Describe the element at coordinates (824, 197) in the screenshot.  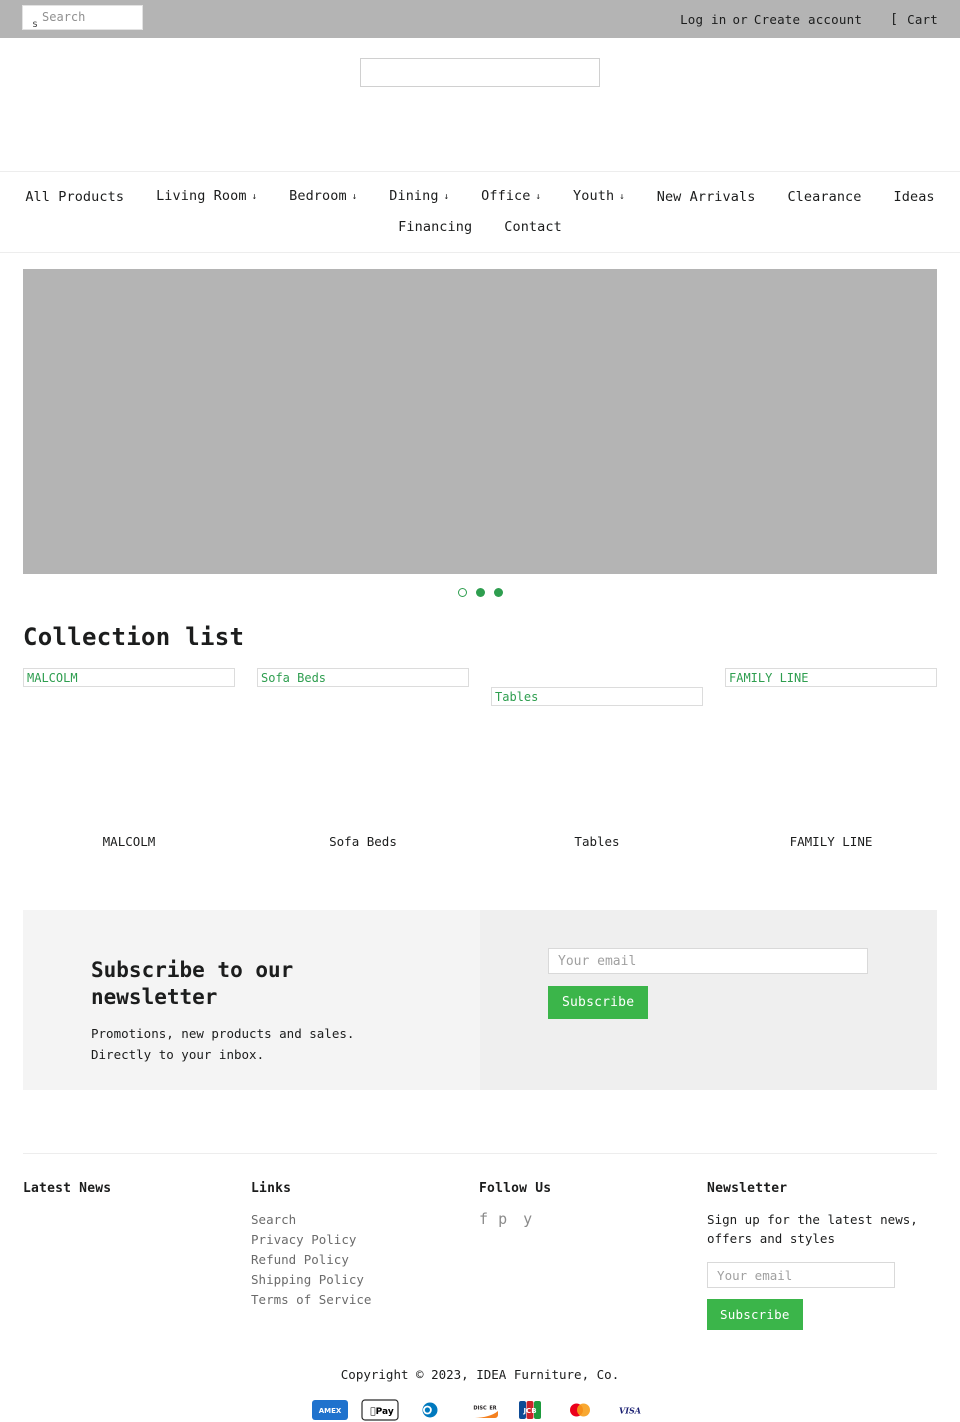
I see `nav-item-clearance: Clearance` at that location.